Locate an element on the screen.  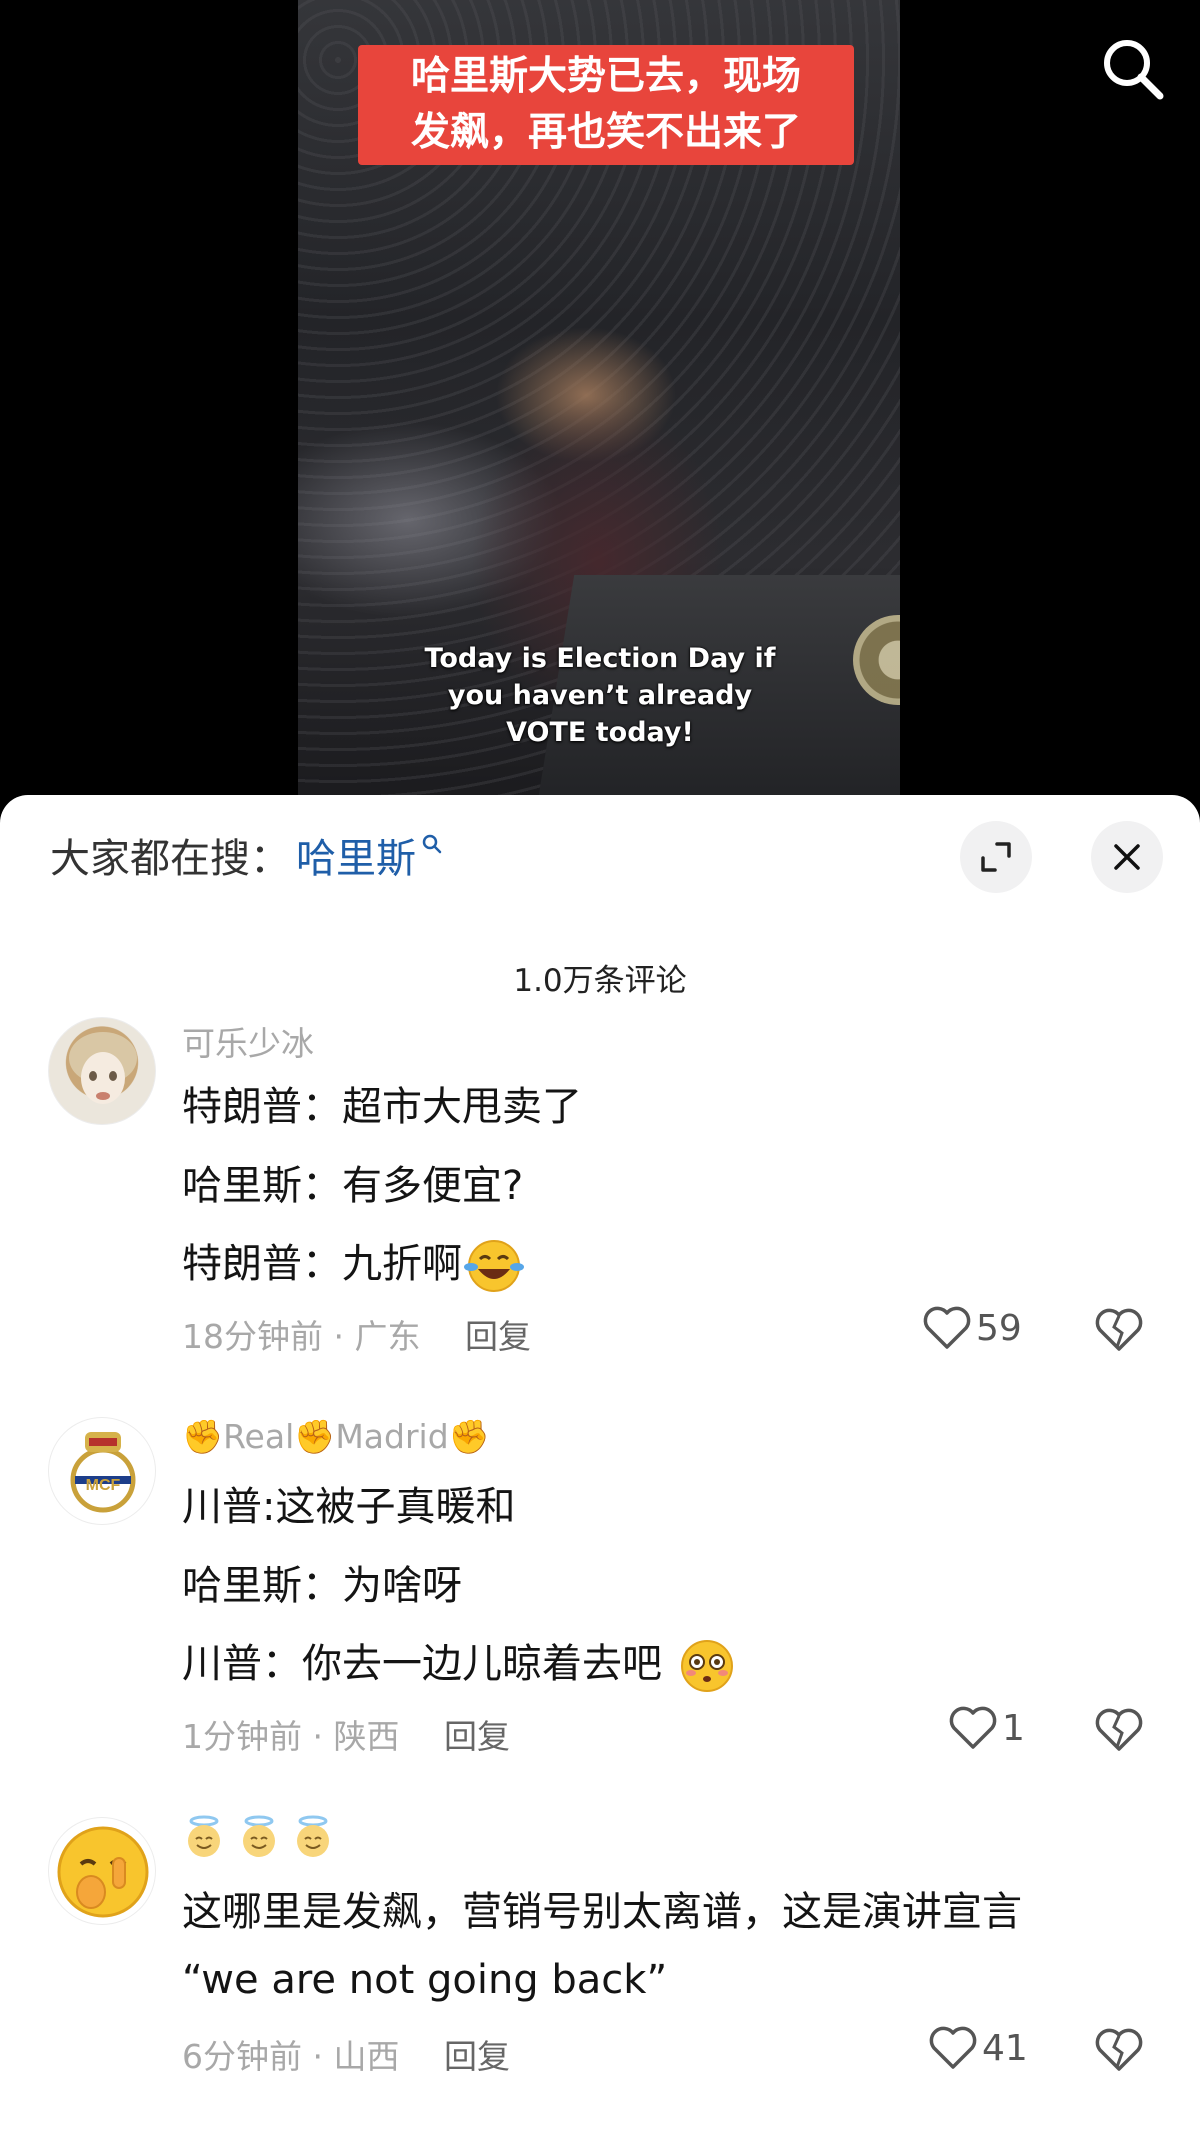
comment-text-line: “we are not going back” is located at coordinates (425, 1980).